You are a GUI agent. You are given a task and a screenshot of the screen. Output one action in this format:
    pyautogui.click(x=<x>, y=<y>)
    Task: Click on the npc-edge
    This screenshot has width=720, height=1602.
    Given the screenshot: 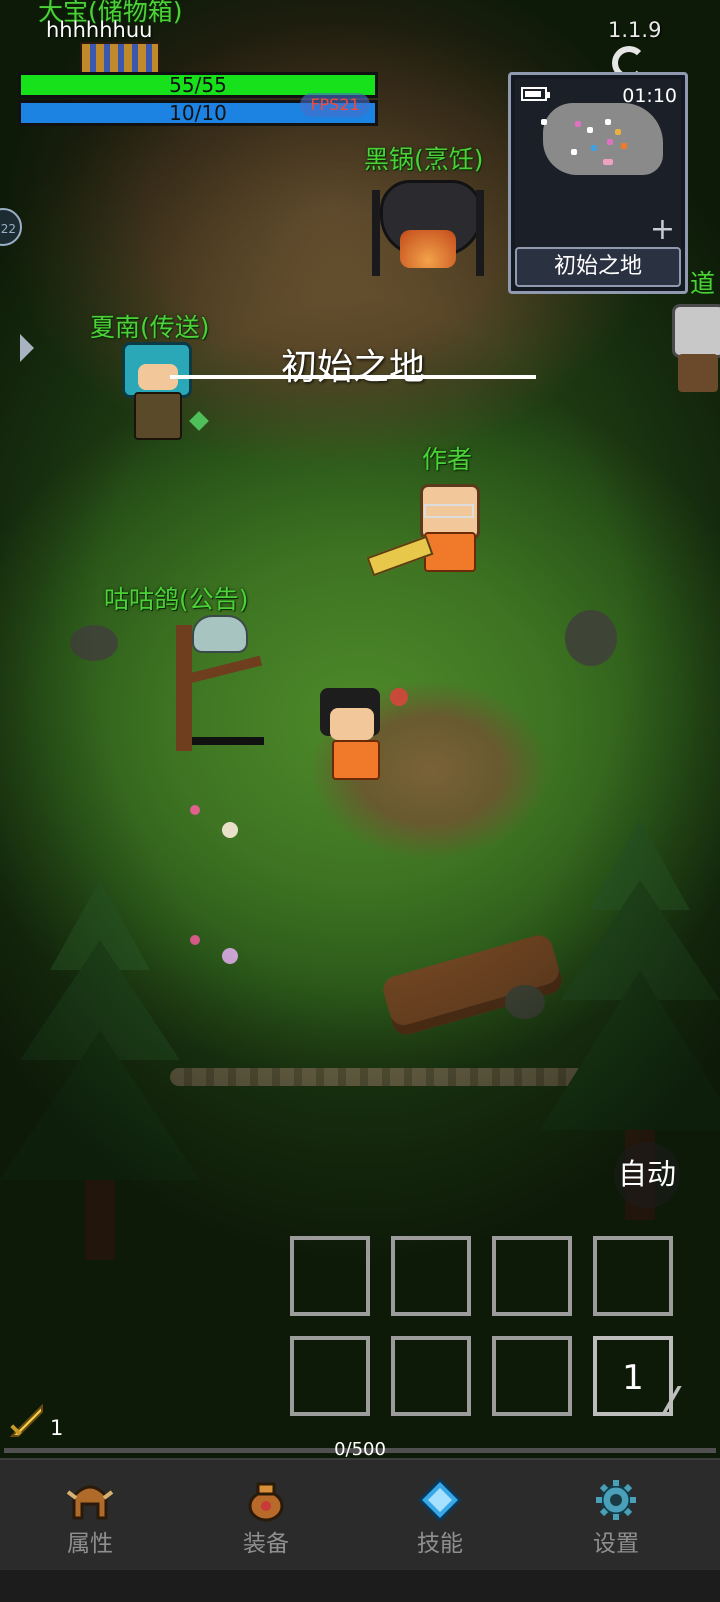 What is the action you would take?
    pyautogui.click(x=694, y=350)
    